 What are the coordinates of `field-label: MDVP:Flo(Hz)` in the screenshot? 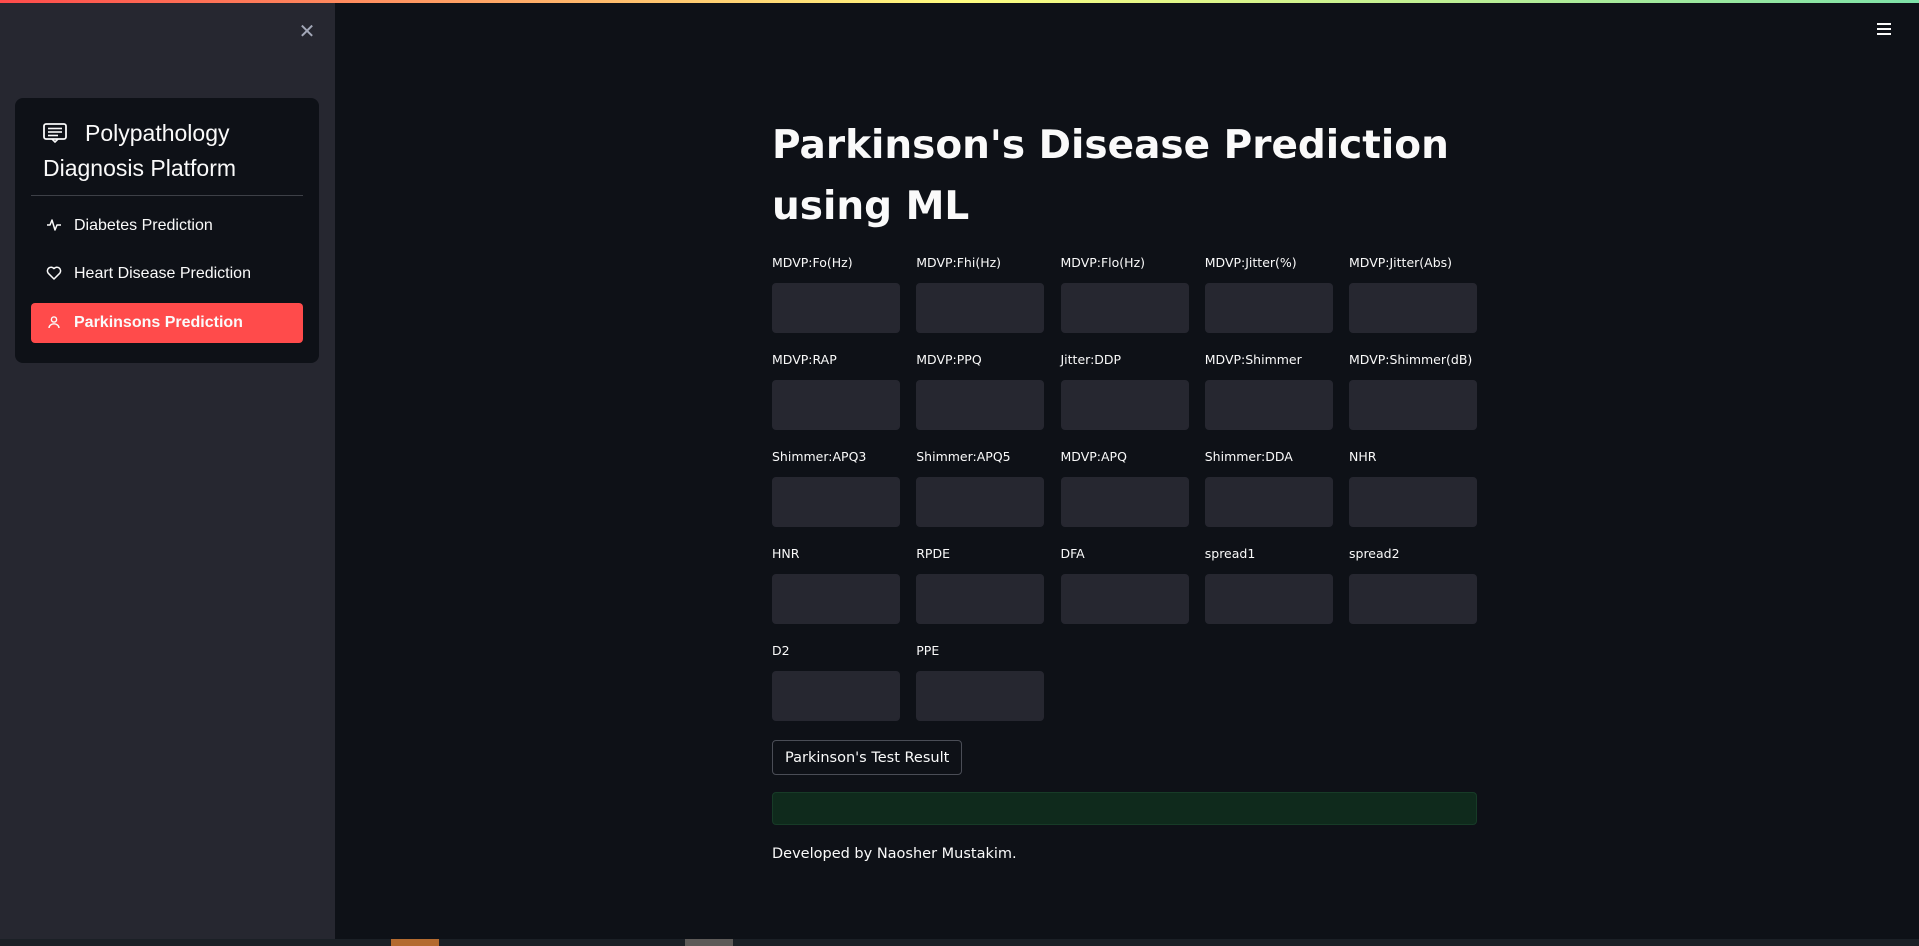 It's located at (1103, 262).